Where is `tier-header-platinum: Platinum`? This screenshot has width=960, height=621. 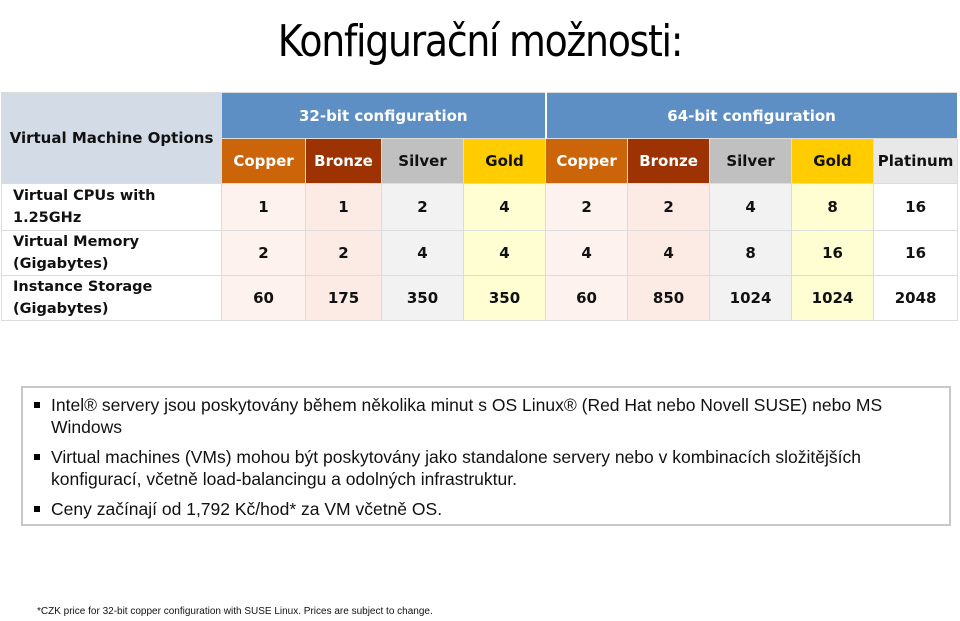 tier-header-platinum: Platinum is located at coordinates (916, 161).